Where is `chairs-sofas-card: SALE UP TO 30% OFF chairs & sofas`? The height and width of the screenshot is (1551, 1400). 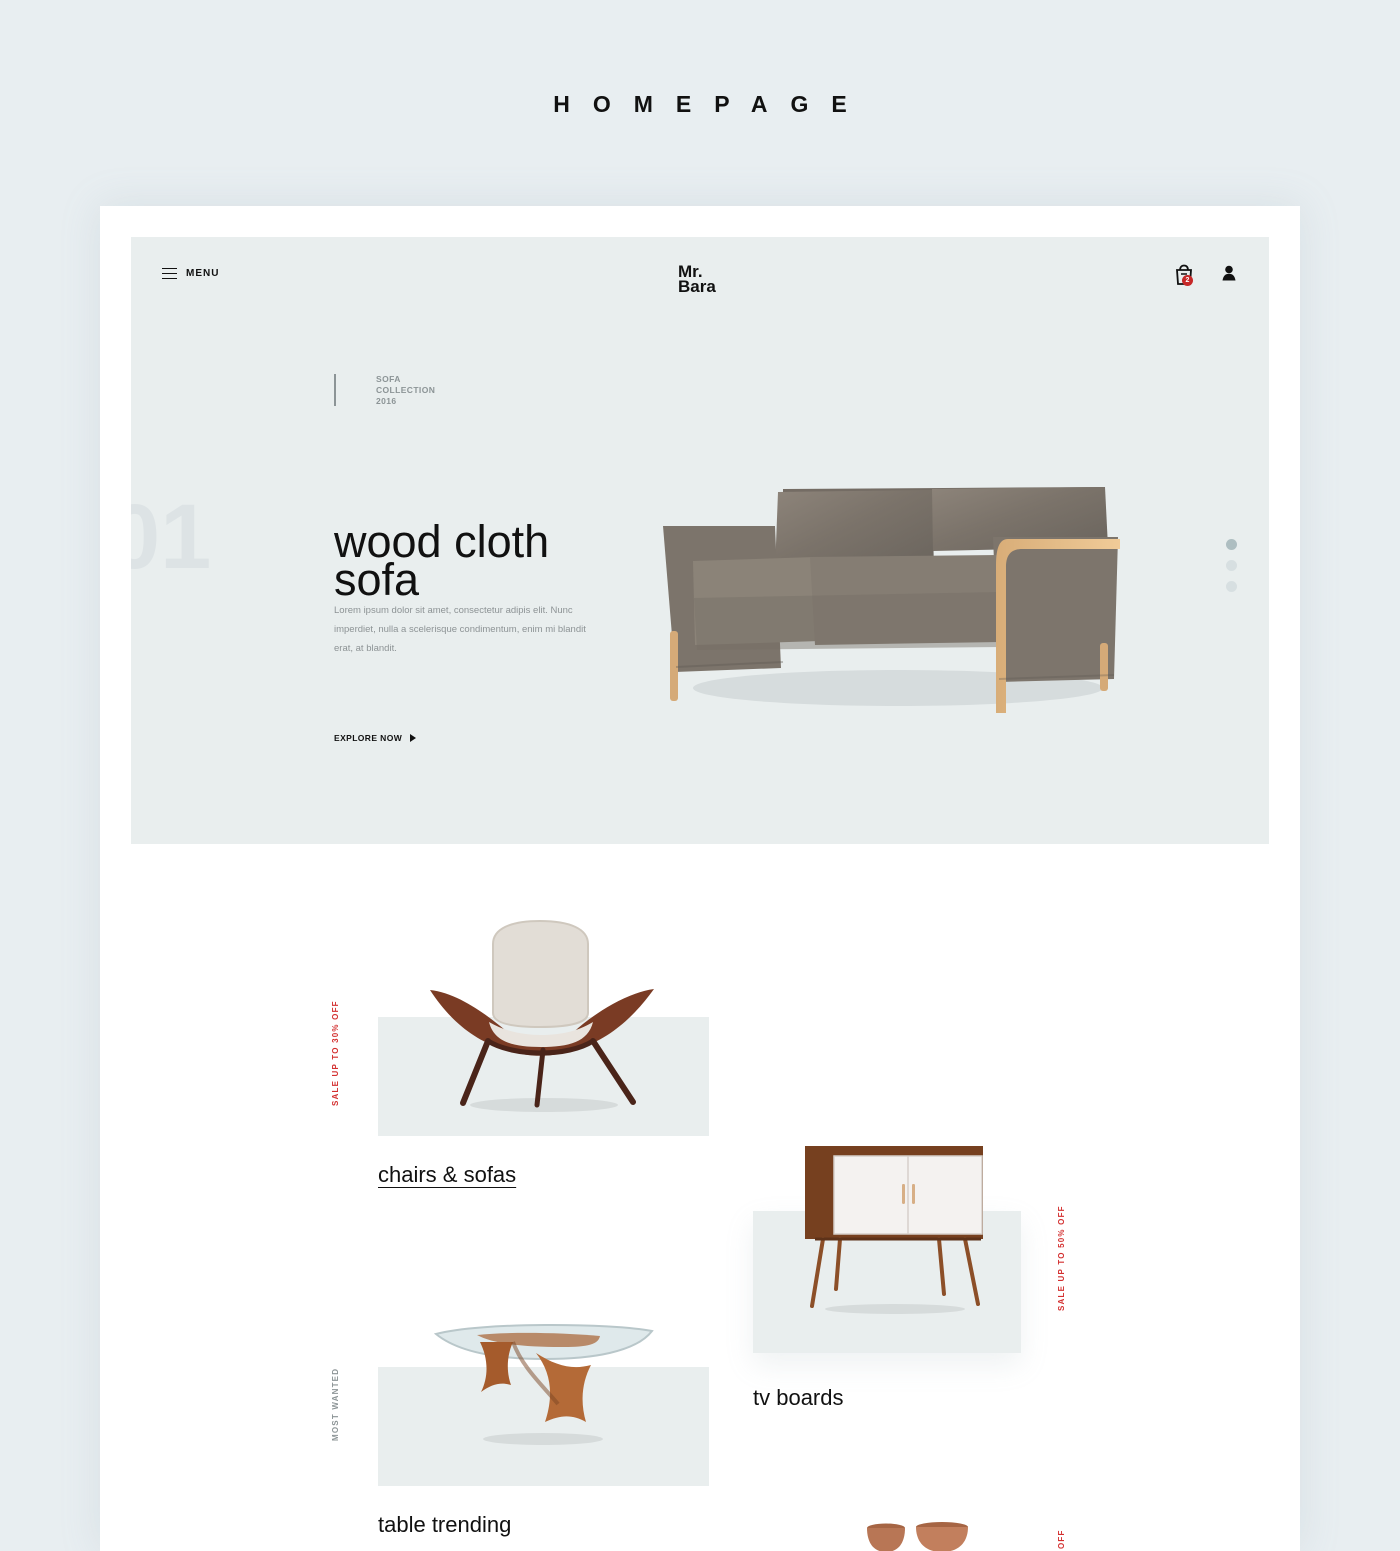 chairs-sofas-card: SALE UP TO 30% OFF chairs & sofas is located at coordinates (521, 1058).